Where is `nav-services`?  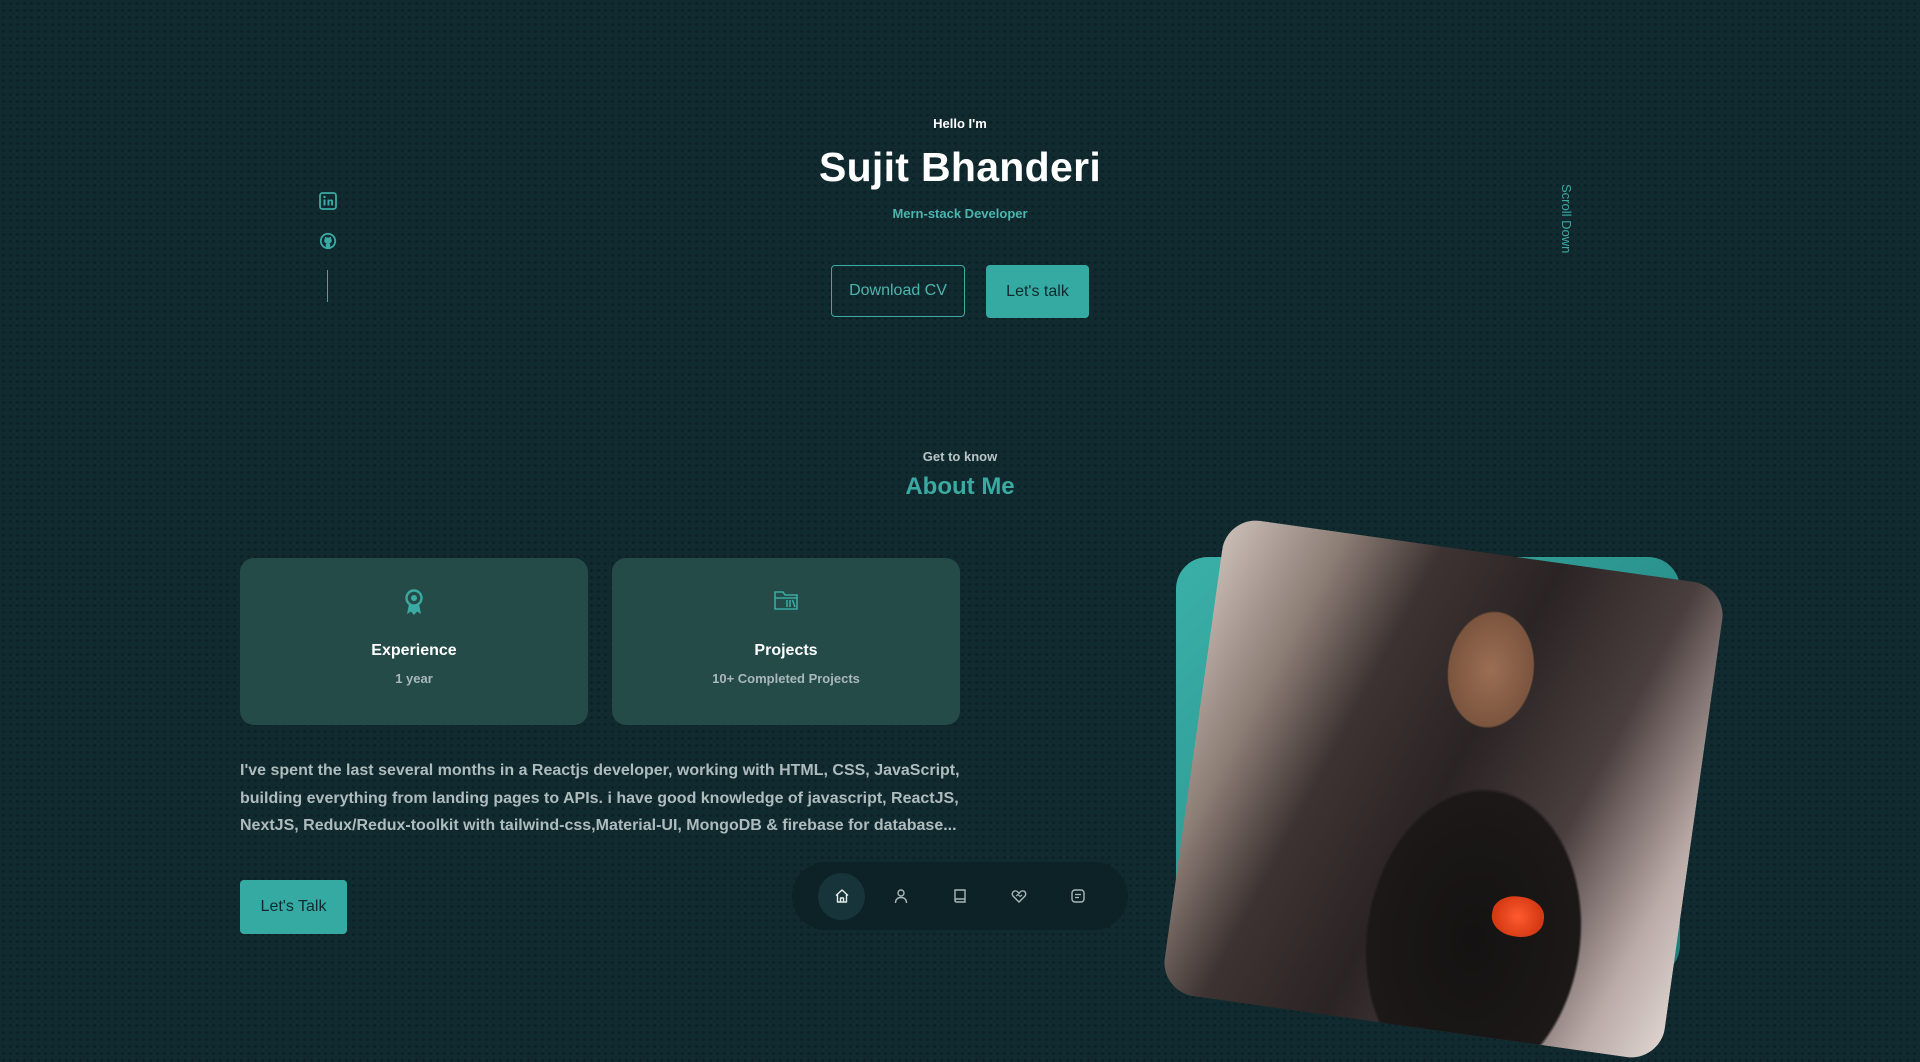
nav-services is located at coordinates (1018, 896).